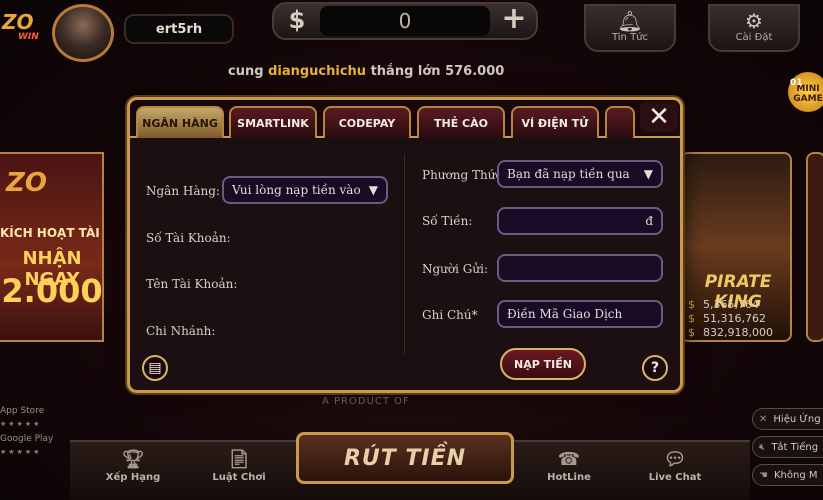  I want to click on withdraw-button: RÚT TIỀN, so click(405, 458).